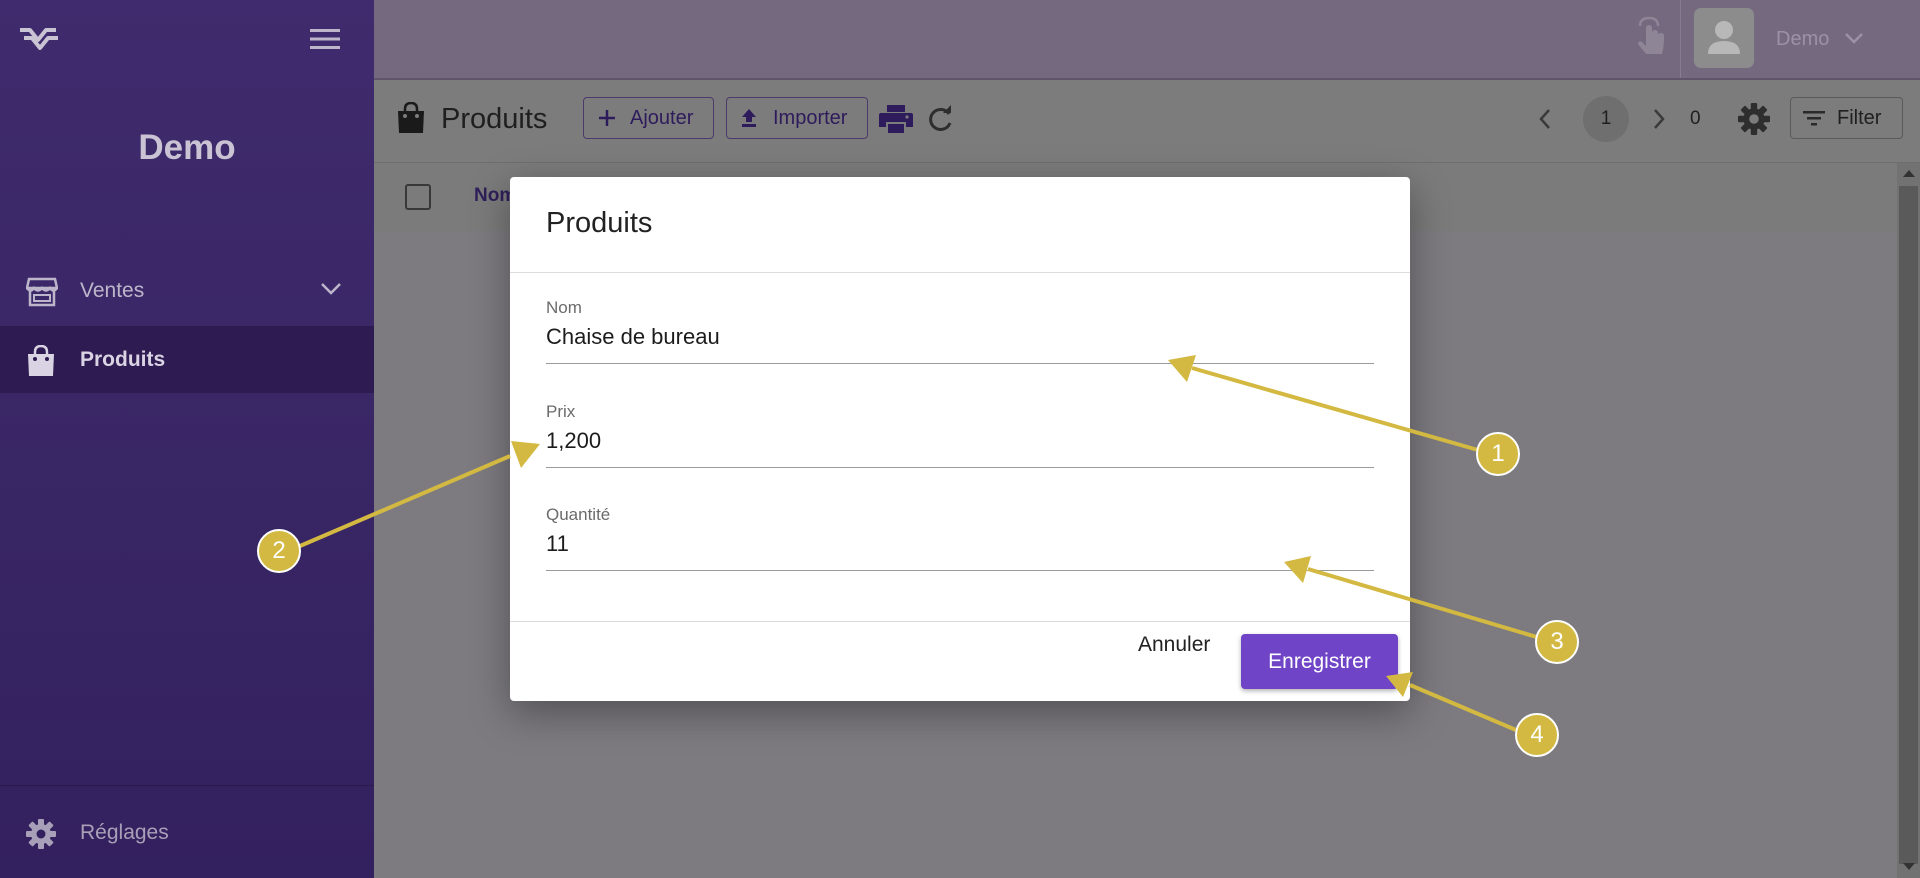 This screenshot has width=1920, height=878. I want to click on plus-icon, so click(607, 118).